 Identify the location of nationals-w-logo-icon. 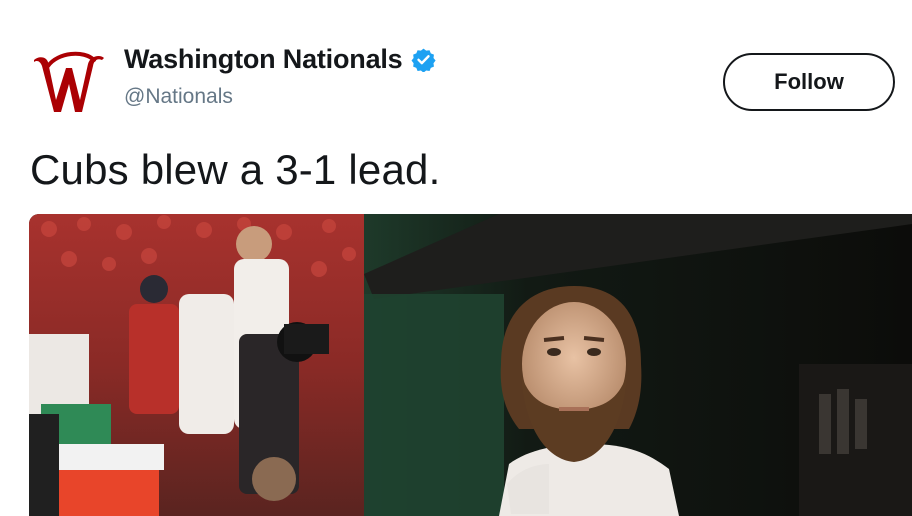
(69, 81).